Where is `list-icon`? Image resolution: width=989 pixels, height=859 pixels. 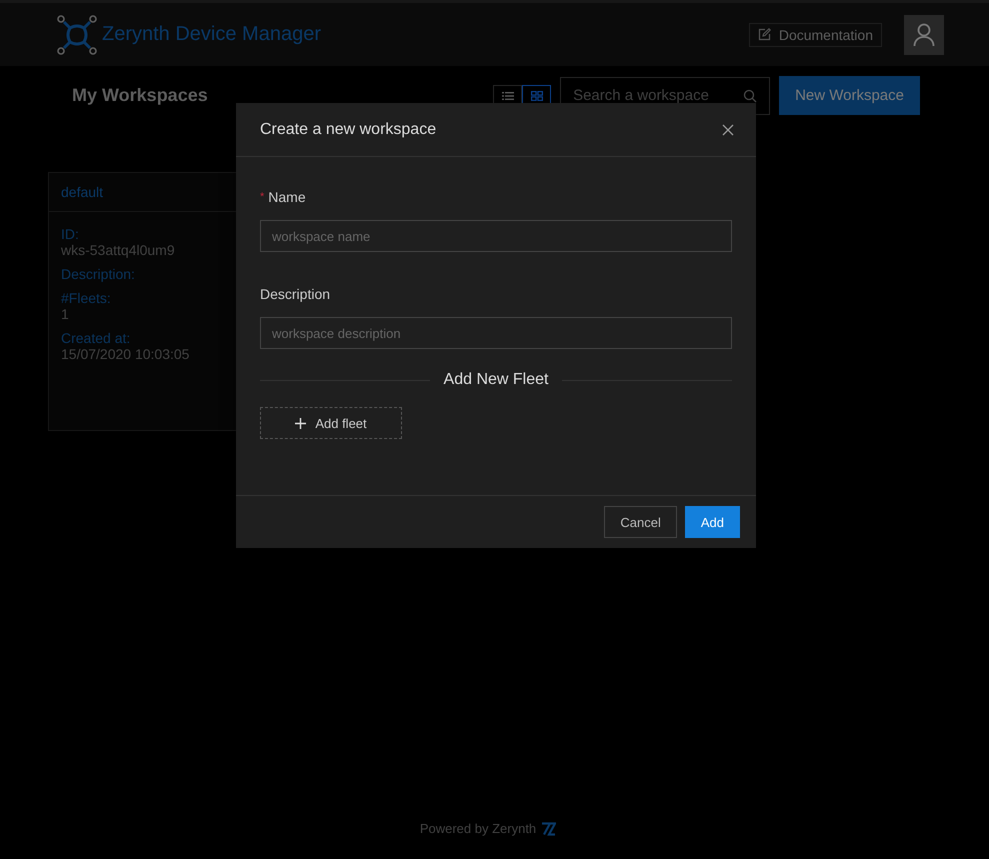 list-icon is located at coordinates (508, 95).